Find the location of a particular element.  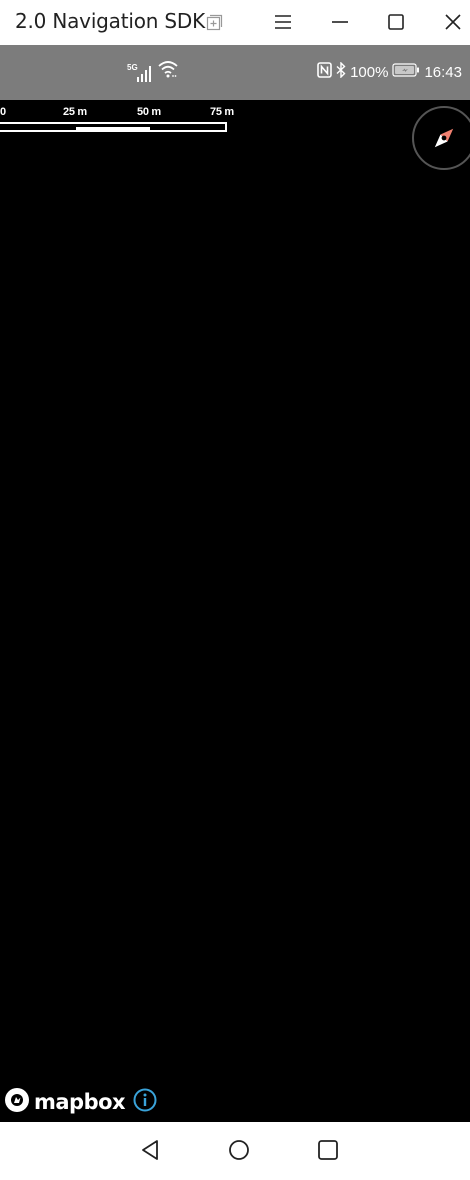

nav-recents-button is located at coordinates (328, 1152).